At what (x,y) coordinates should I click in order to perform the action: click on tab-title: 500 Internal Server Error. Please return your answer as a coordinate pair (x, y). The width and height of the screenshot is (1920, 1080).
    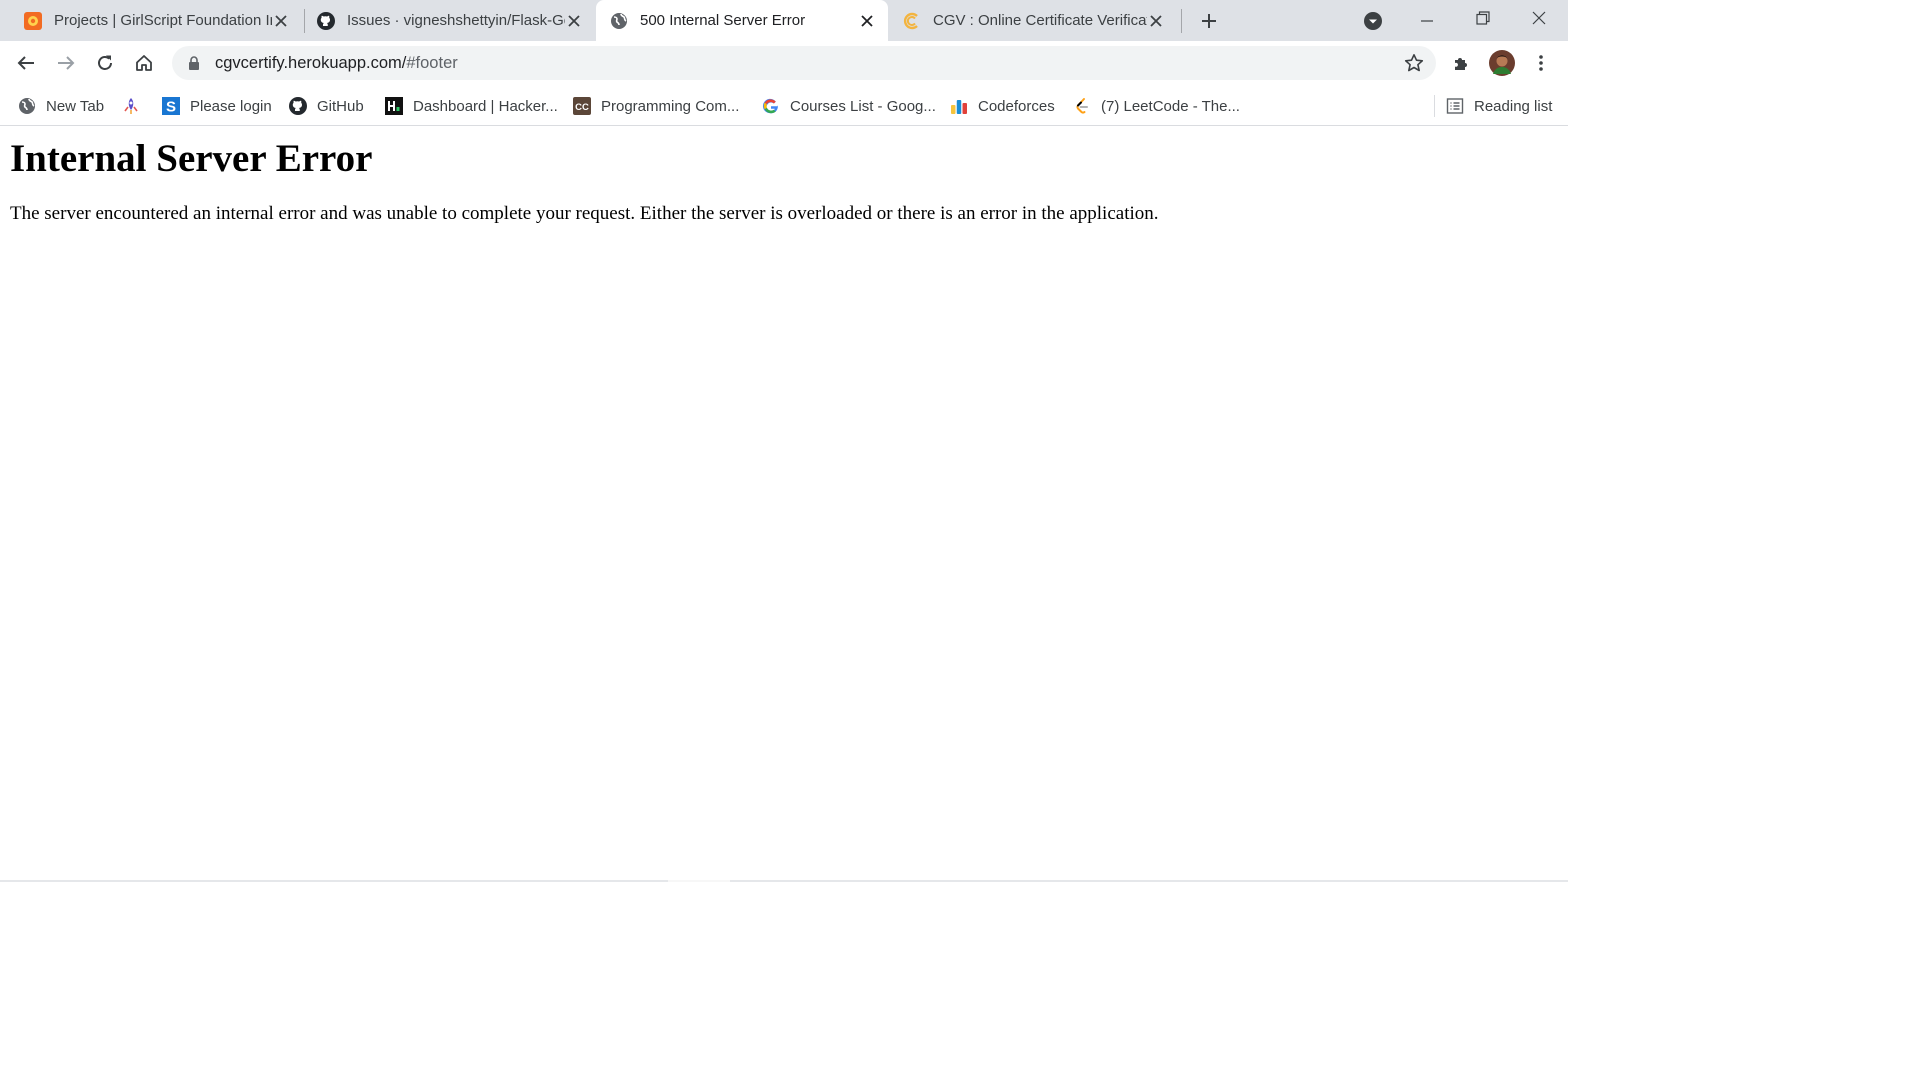
    Looking at the image, I should click on (723, 20).